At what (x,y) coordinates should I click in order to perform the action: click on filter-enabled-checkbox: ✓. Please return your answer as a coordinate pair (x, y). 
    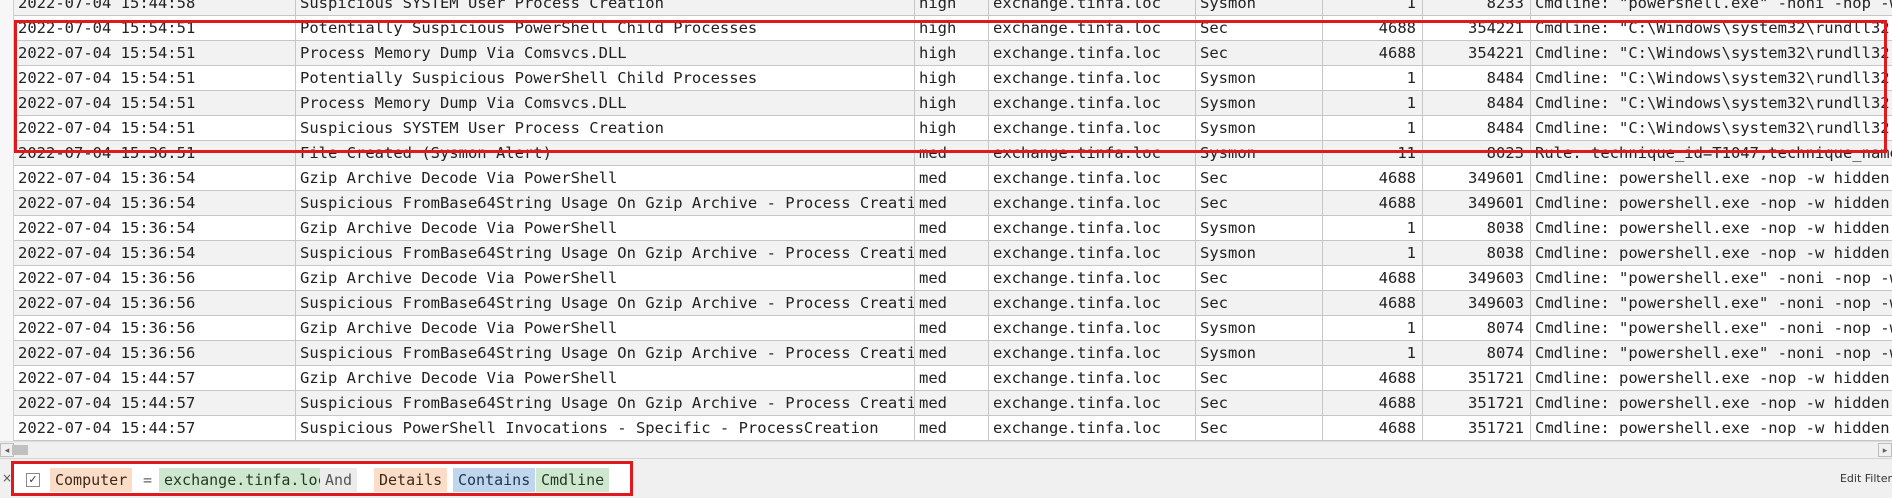
    Looking at the image, I should click on (33, 480).